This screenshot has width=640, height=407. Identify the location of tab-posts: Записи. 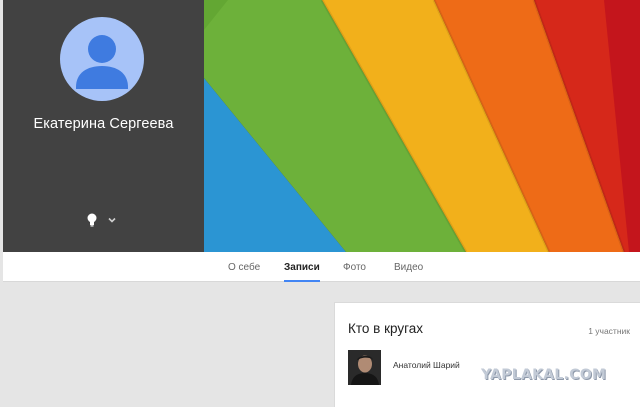
(302, 267).